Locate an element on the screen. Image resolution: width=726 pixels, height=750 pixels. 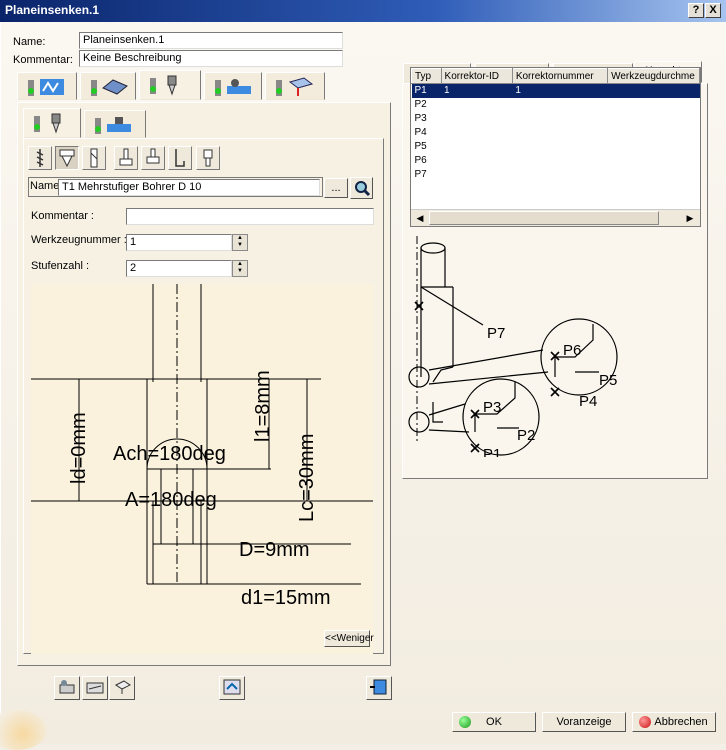
film-icon is located at coordinates (378, 687).